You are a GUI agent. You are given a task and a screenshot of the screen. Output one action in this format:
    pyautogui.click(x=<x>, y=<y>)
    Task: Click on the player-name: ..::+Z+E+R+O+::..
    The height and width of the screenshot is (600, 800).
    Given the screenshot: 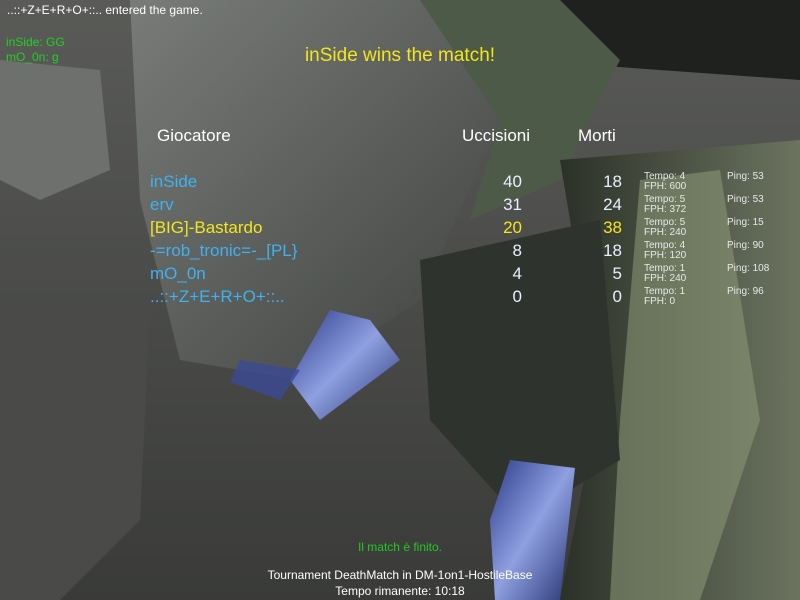 What is the action you would take?
    pyautogui.click(x=217, y=296)
    